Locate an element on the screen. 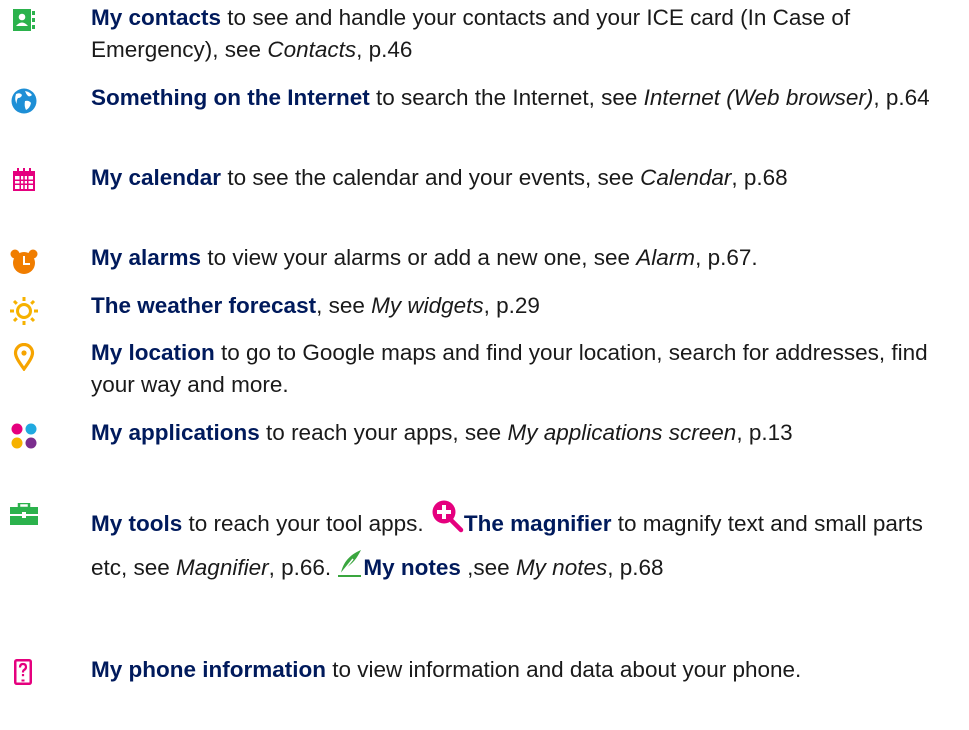 Image resolution: width=969 pixels, height=730 pixels. page-number: , p.29 is located at coordinates (511, 305).